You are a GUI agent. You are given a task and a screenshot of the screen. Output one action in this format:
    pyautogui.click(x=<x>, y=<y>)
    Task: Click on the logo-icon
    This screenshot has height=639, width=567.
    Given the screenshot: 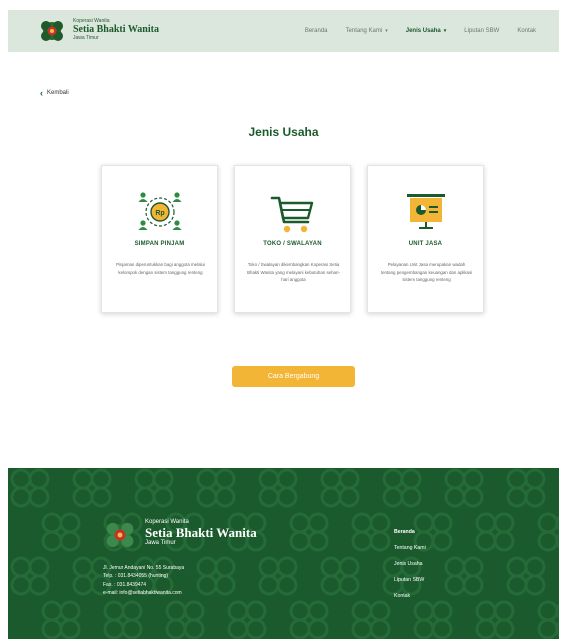 What is the action you would take?
    pyautogui.click(x=52, y=31)
    